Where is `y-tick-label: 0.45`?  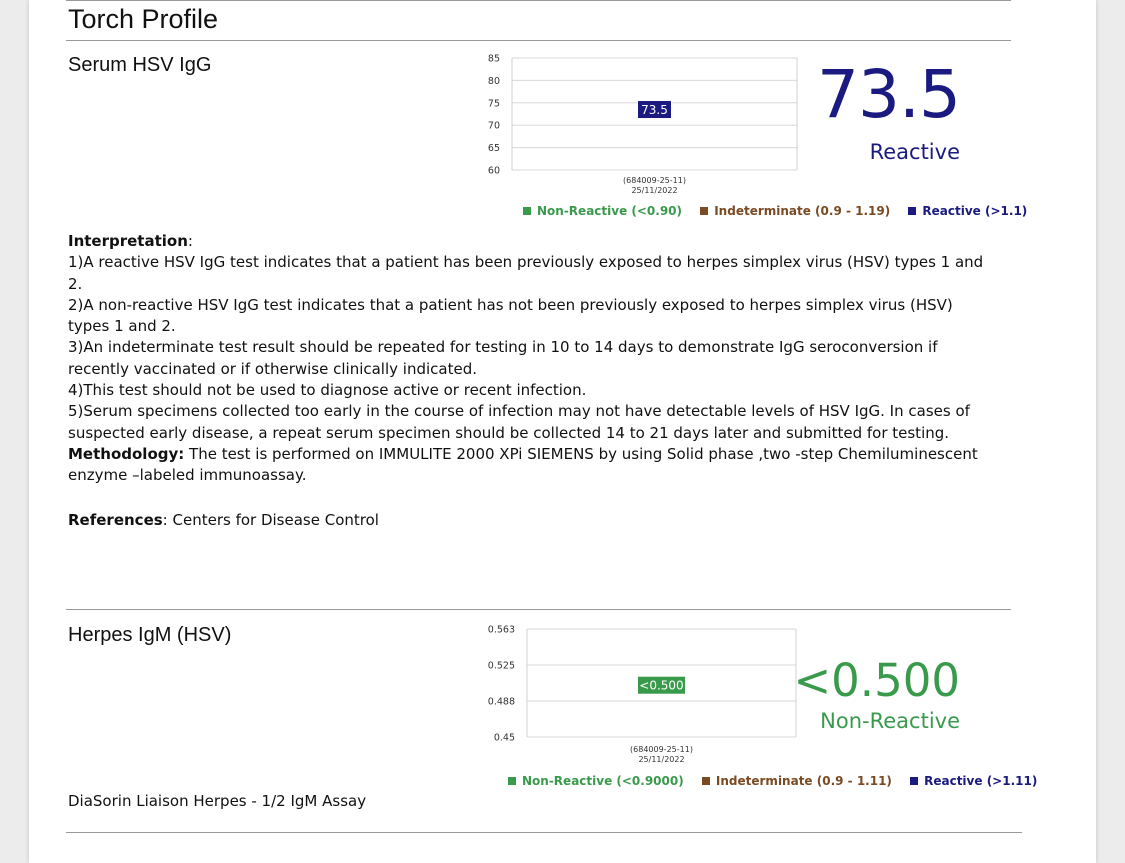 y-tick-label: 0.45 is located at coordinates (504, 738).